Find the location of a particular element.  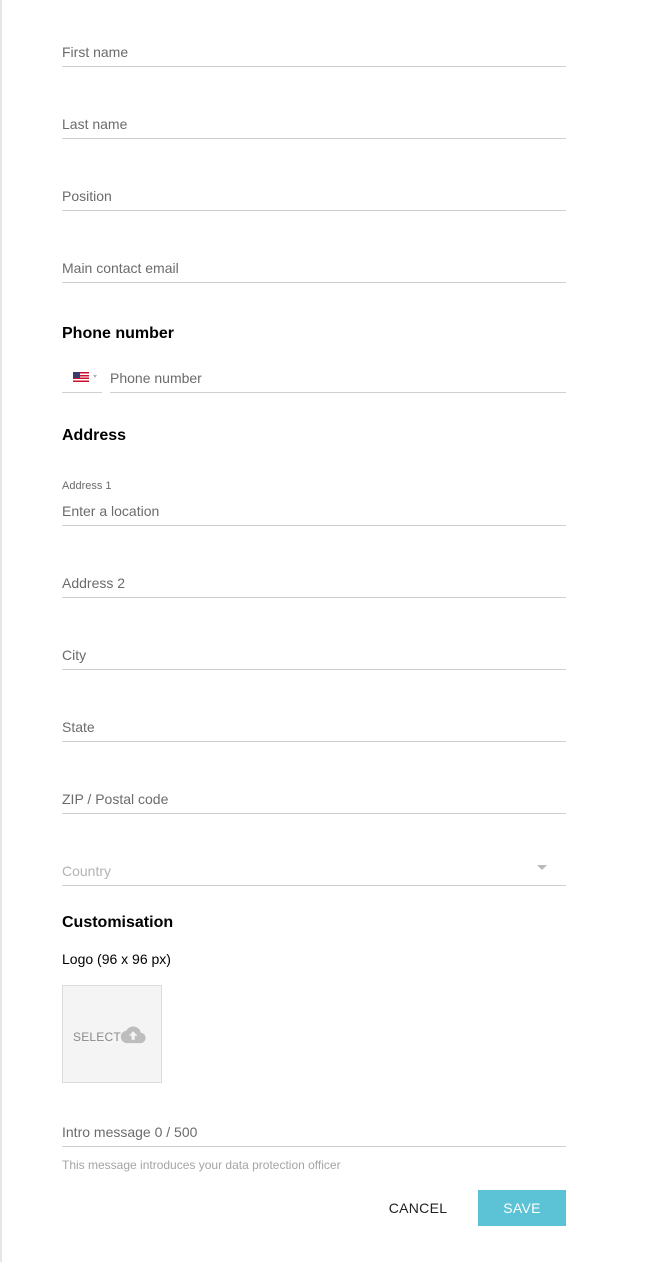

address1-field: Address 1 Enter a location is located at coordinates (314, 503).